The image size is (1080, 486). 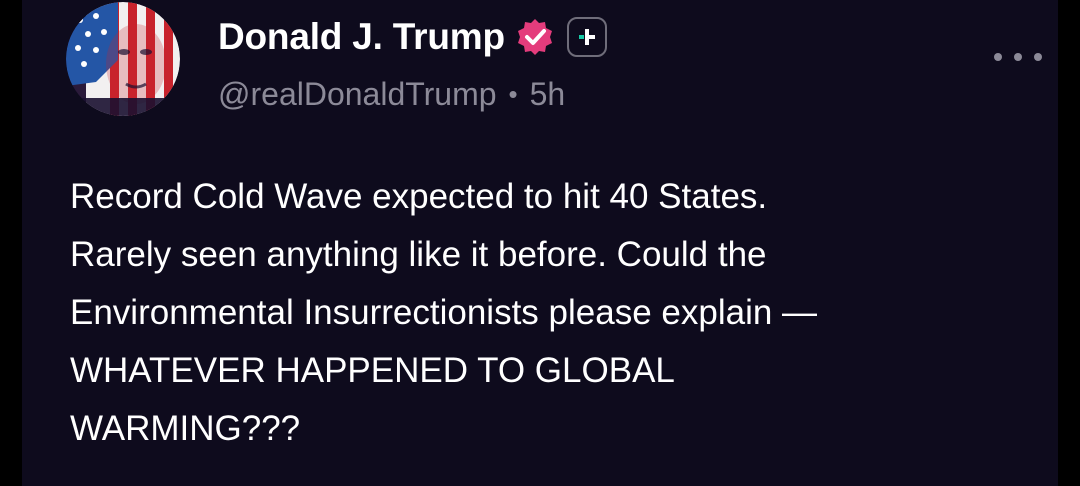 What do you see at coordinates (535, 37) in the screenshot?
I see `verified-badge-icon` at bounding box center [535, 37].